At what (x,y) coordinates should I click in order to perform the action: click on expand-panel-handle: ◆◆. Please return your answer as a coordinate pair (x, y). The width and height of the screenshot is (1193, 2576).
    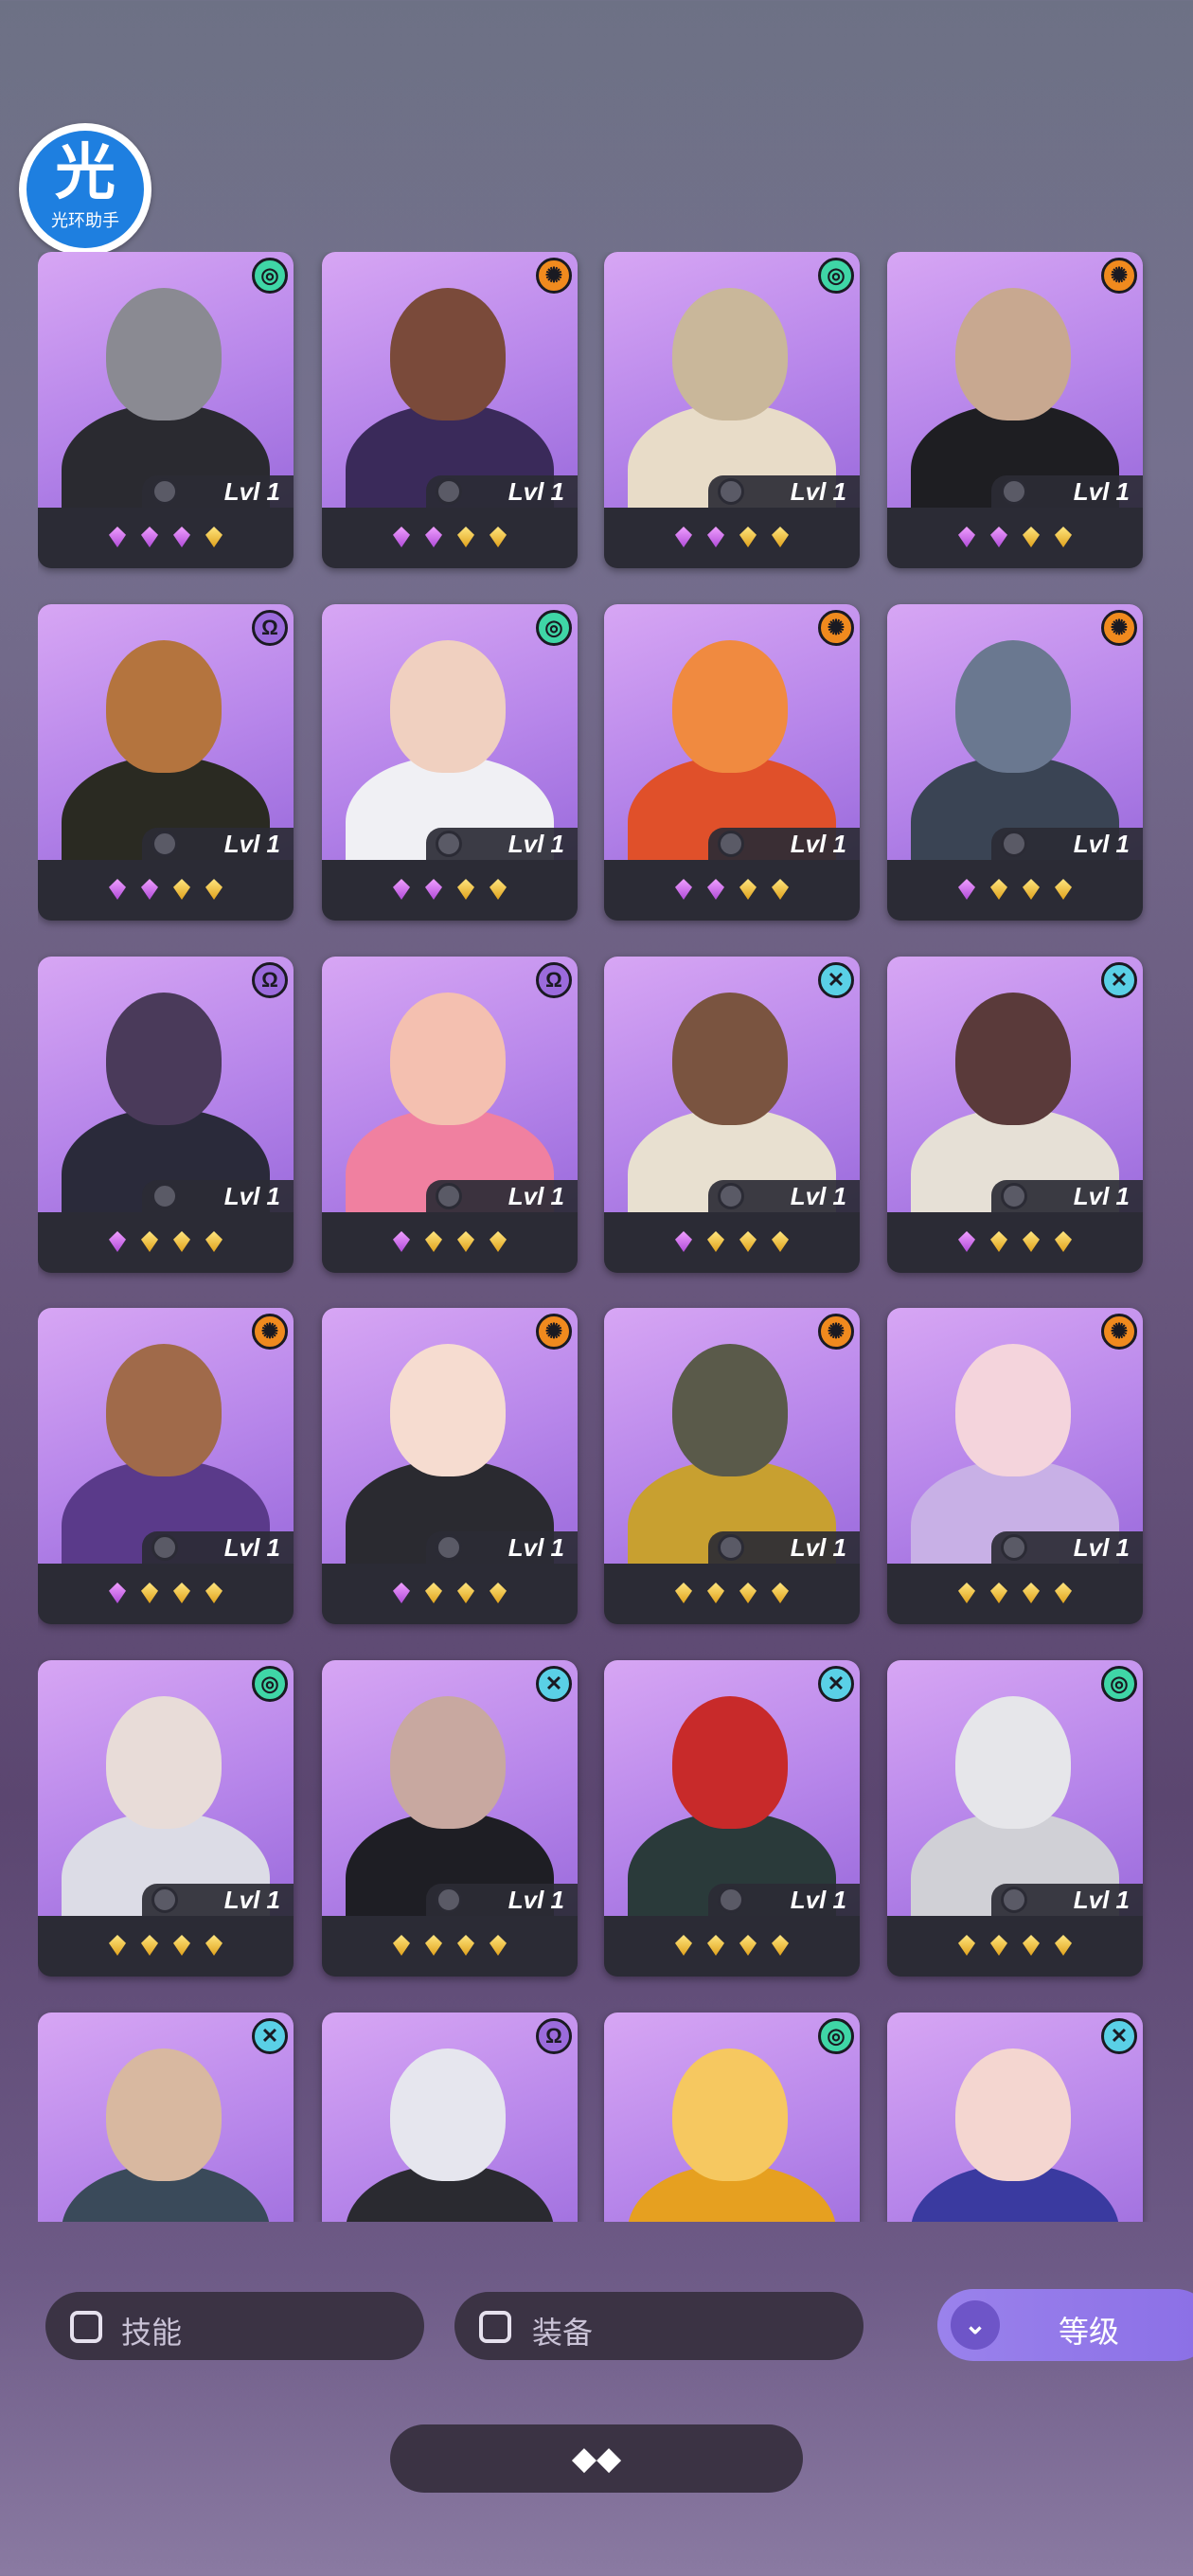
    Looking at the image, I should click on (596, 2458).